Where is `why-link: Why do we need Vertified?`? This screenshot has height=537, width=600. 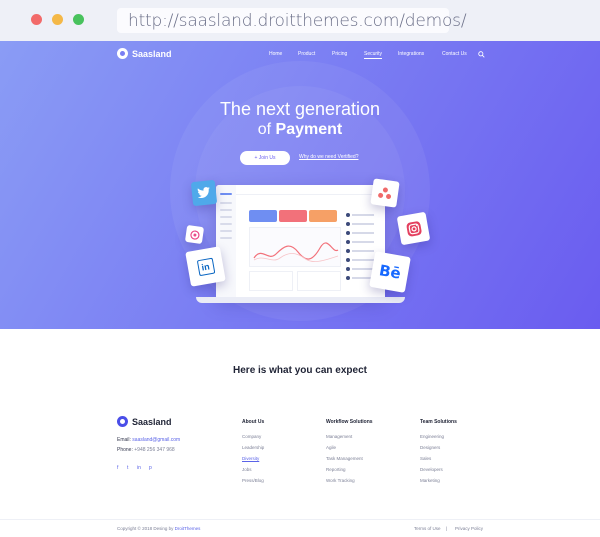
why-link: Why do we need Vertified? is located at coordinates (328, 157).